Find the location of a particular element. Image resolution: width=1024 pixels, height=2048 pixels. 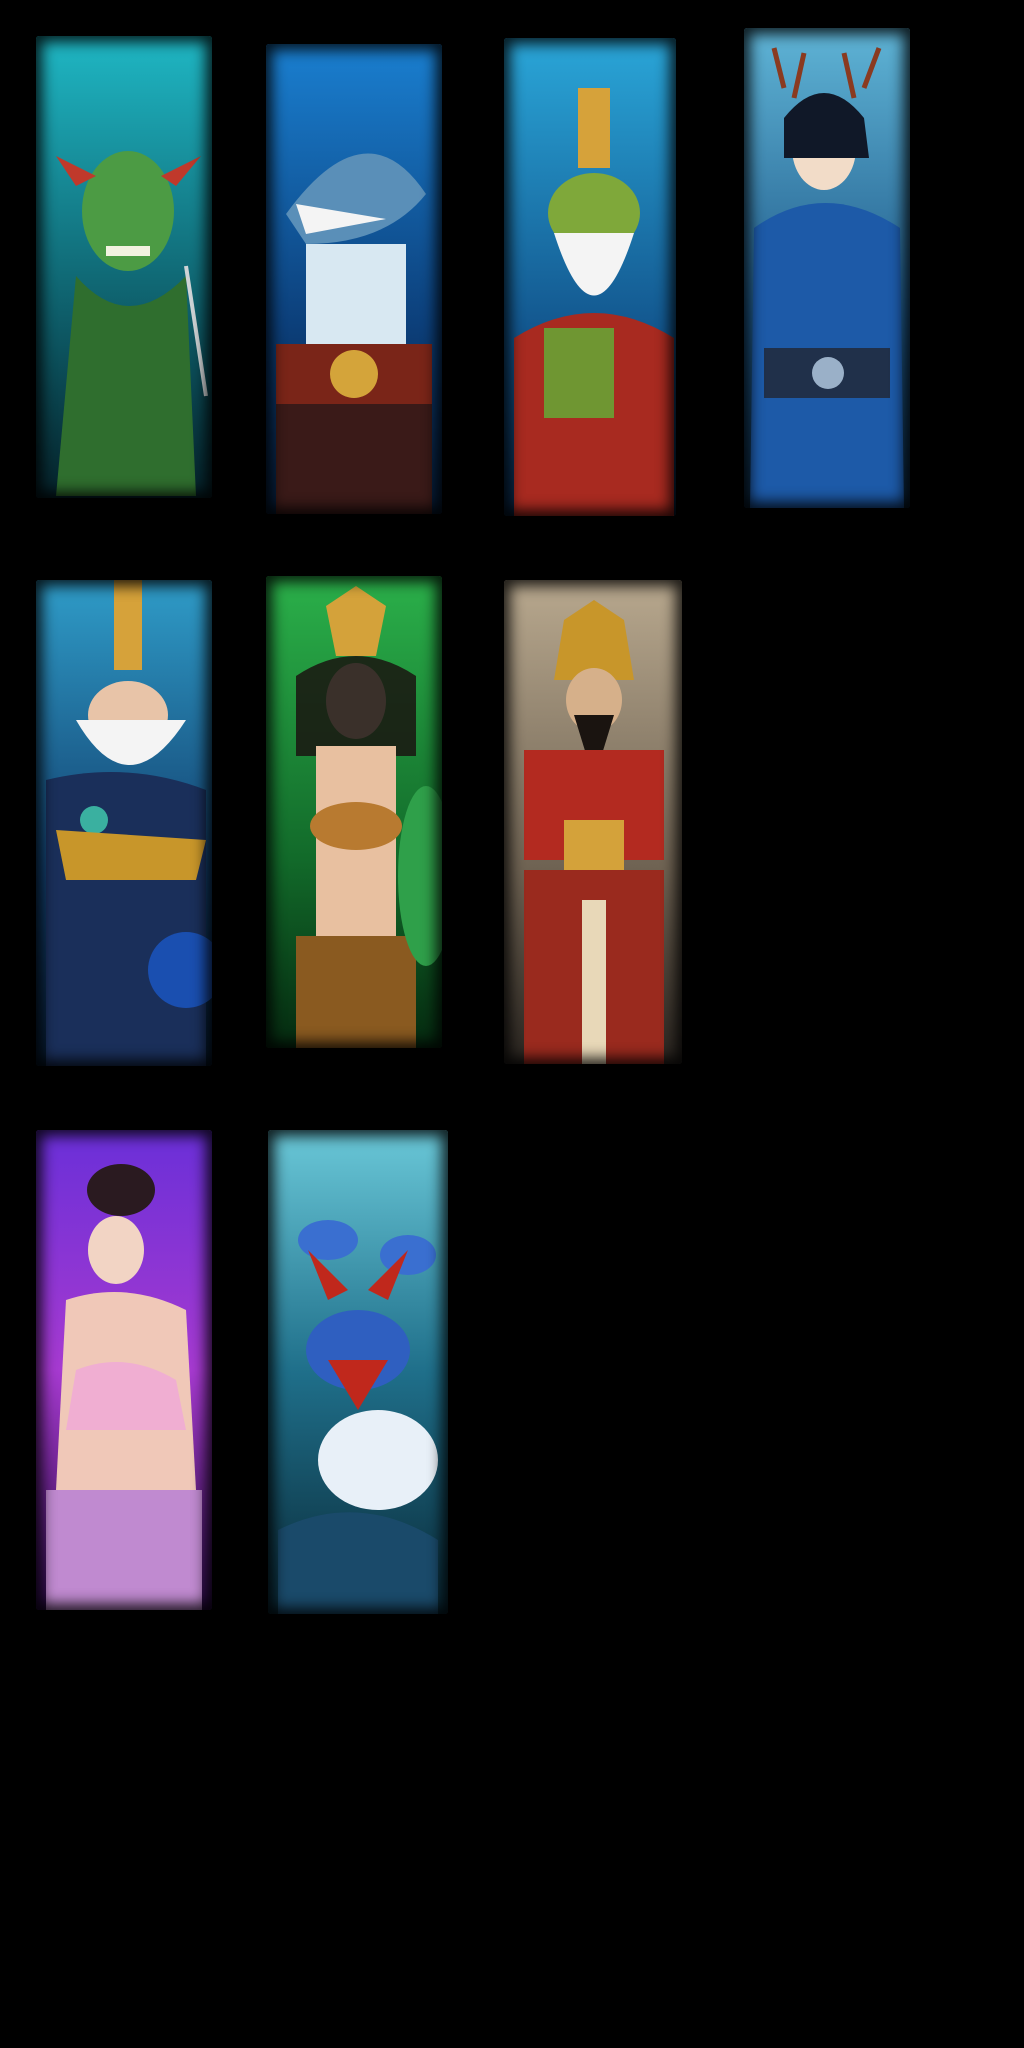

shark-warrior-art is located at coordinates (354, 279).